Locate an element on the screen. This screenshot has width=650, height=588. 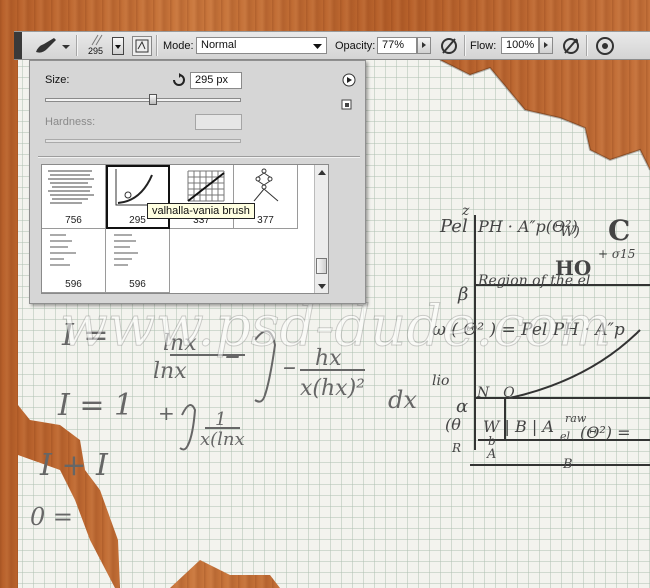
brush-preset-list: 756 295 337 377 596 596 is located at coordinates (185, 229).